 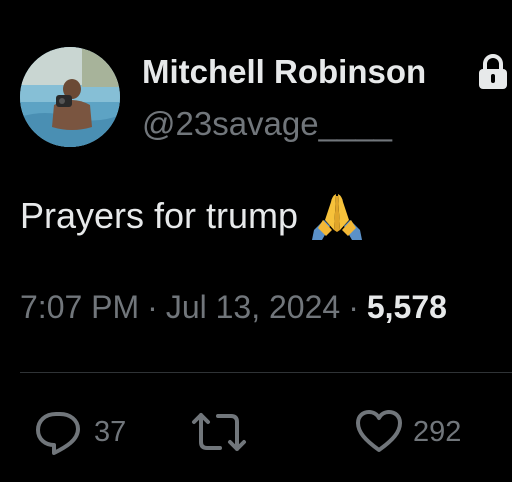 What do you see at coordinates (284, 72) in the screenshot?
I see `display-name: Mitchell Robinson` at bounding box center [284, 72].